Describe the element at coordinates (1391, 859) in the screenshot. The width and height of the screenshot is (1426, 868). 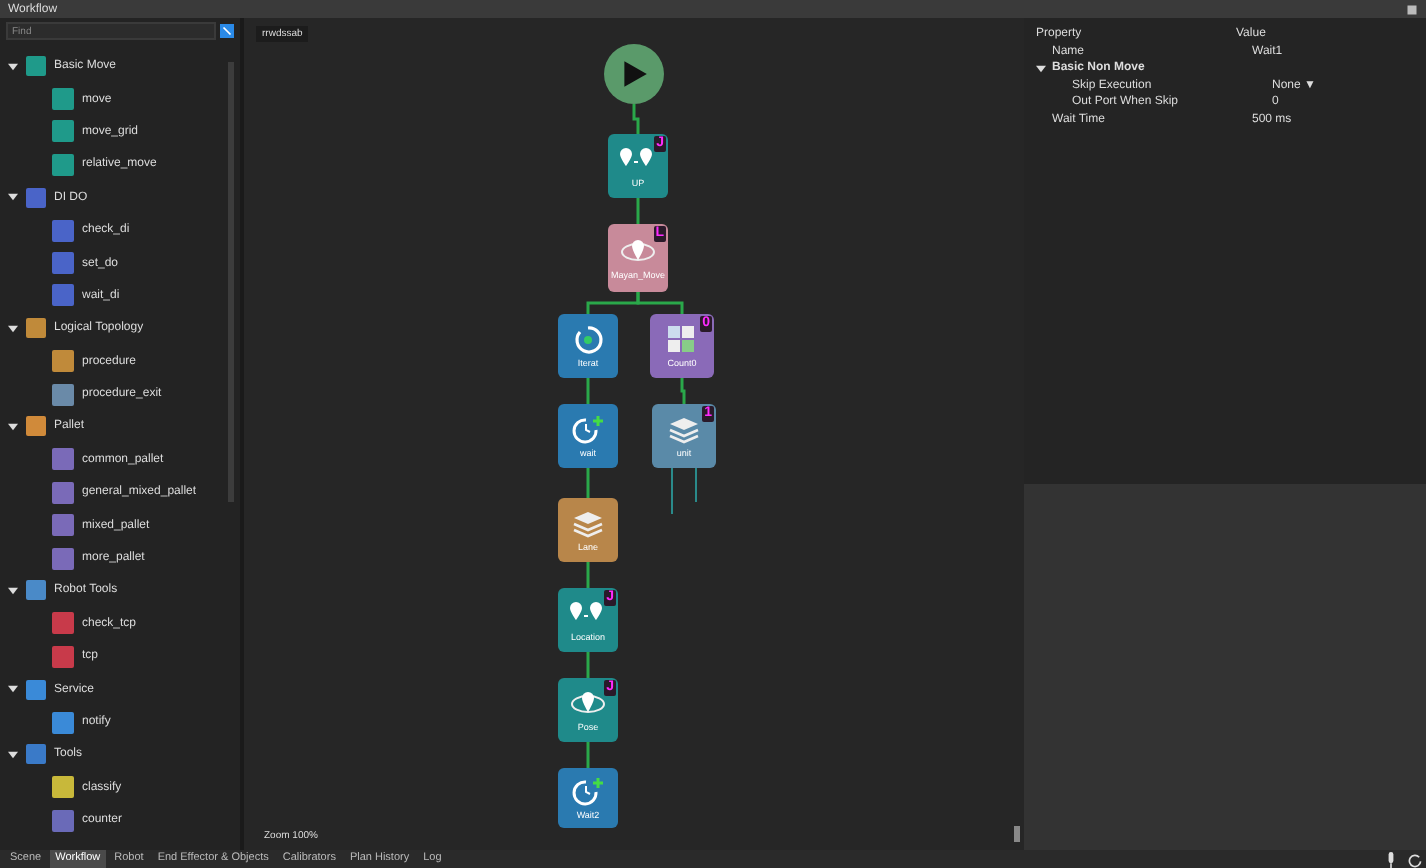
I see `microphone-icon` at that location.